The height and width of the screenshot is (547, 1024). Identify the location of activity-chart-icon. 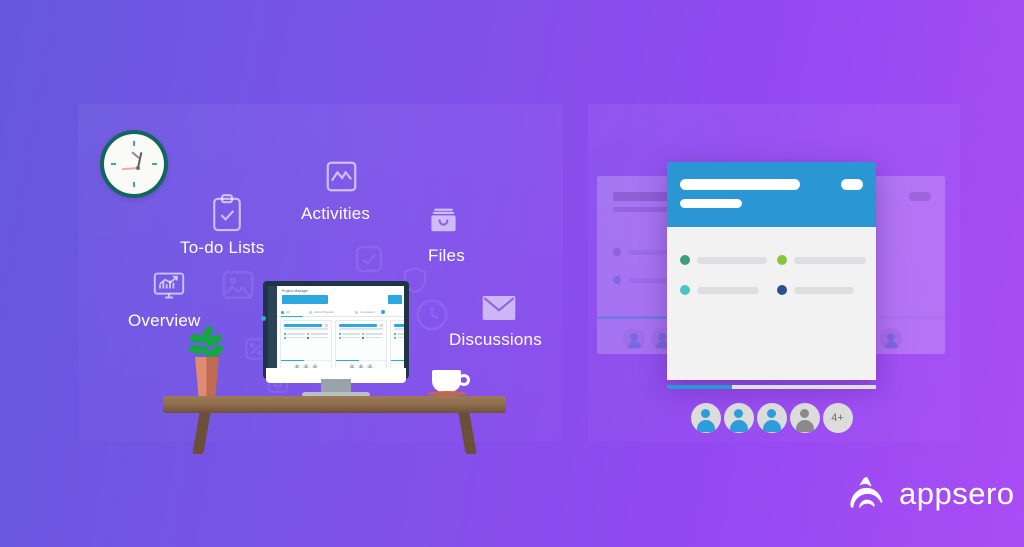
(341, 176).